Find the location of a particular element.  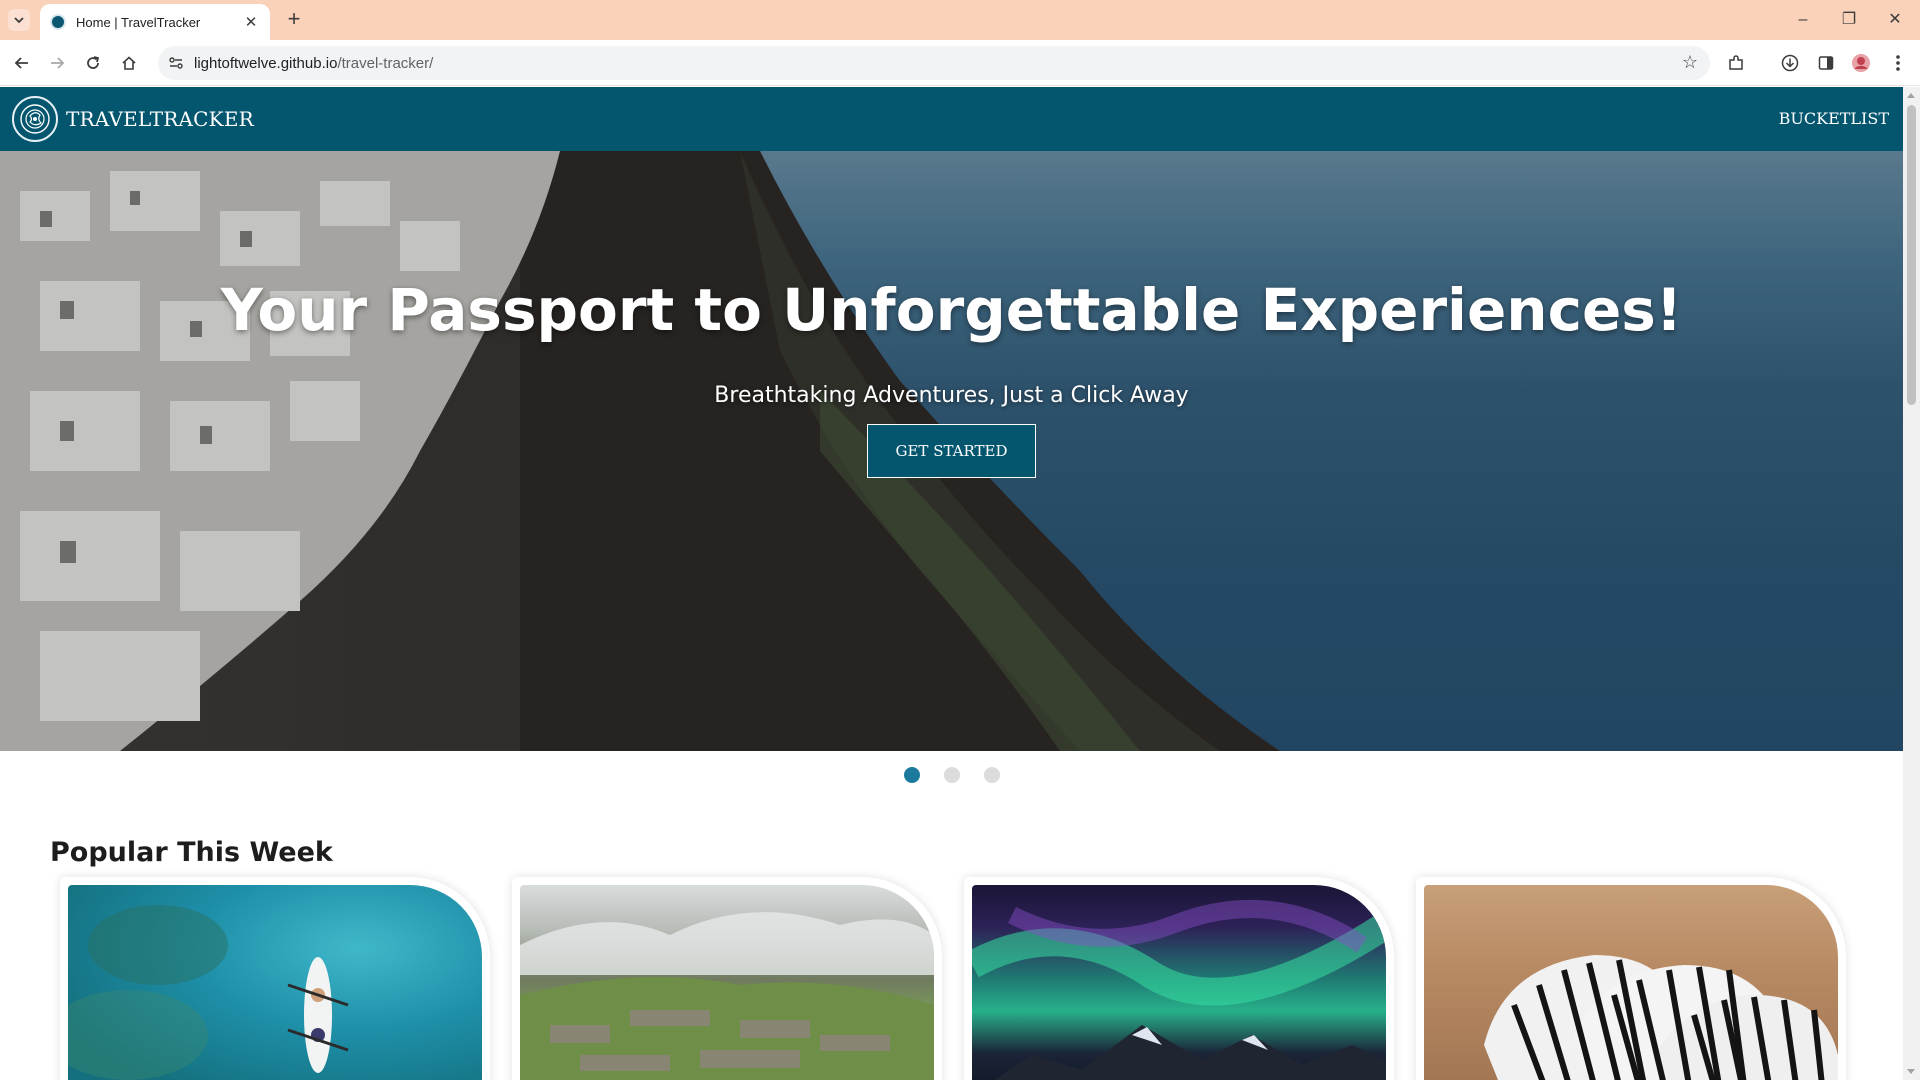

bookmark-star-icon: ☆ is located at coordinates (1690, 62).